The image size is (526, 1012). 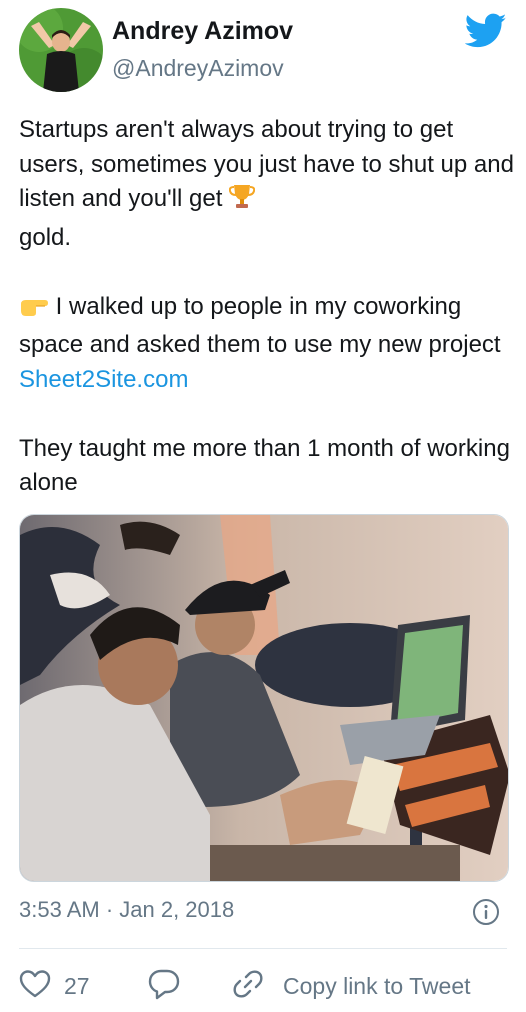 I want to click on link-icon, so click(x=248, y=986).